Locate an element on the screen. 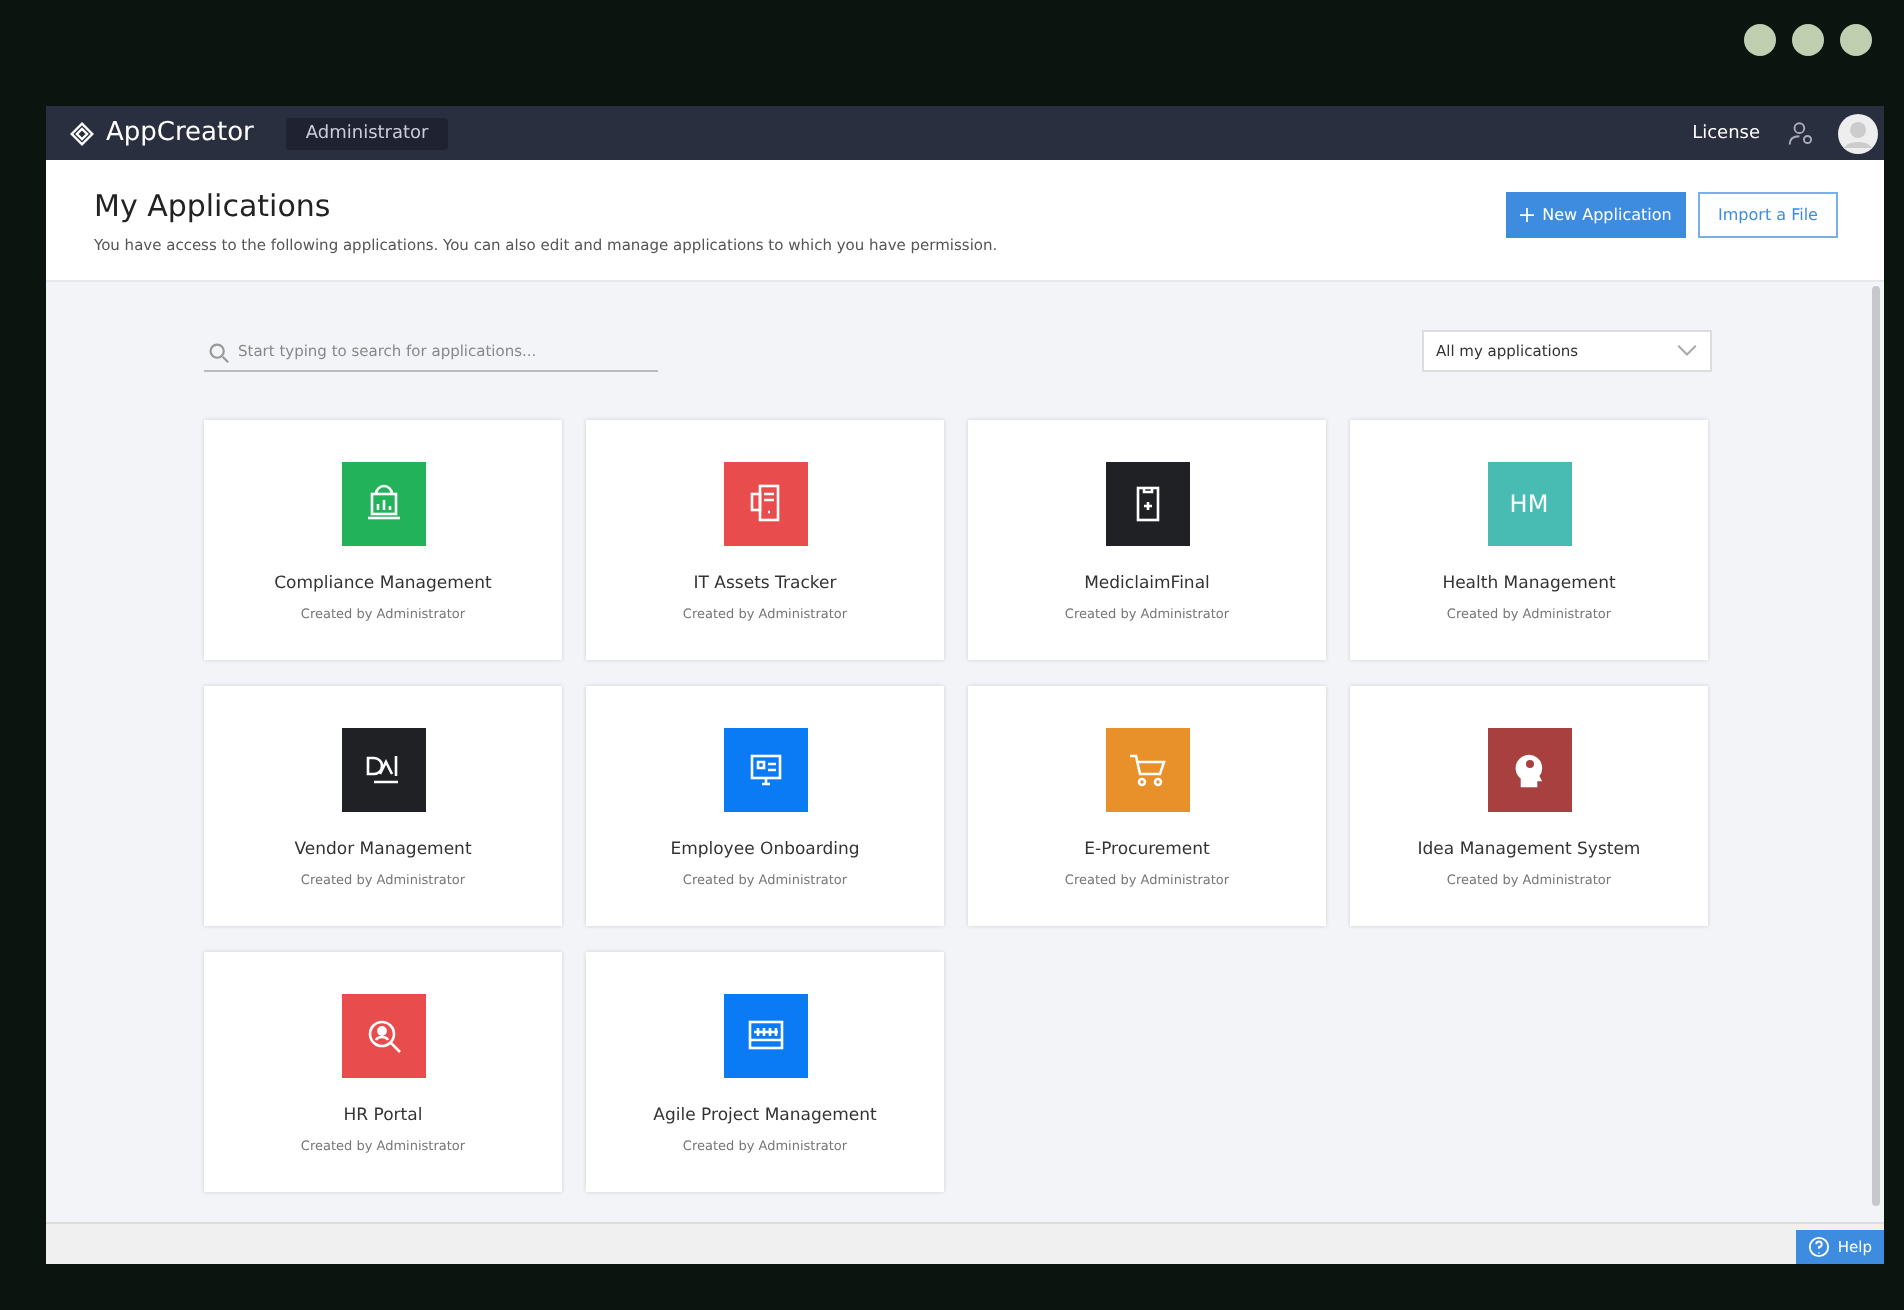  avatar-icon is located at coordinates (1858, 133).